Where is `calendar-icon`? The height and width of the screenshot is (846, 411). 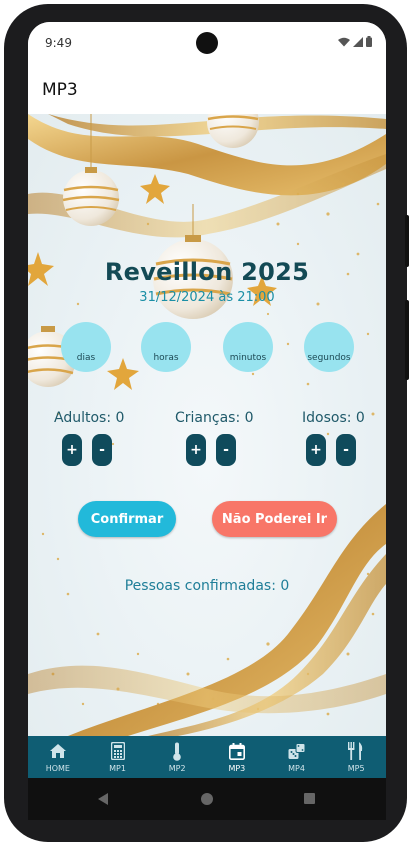
calendar-icon is located at coordinates (236, 751).